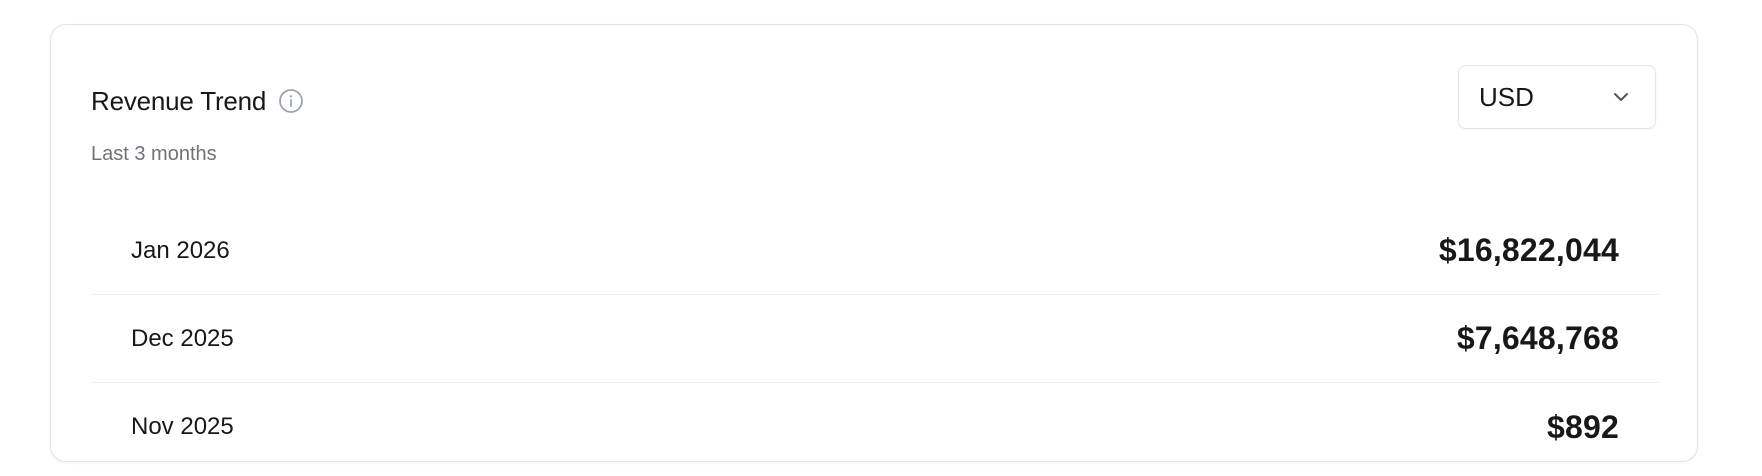  Describe the element at coordinates (1557, 97) in the screenshot. I see `currency-select: USD` at that location.